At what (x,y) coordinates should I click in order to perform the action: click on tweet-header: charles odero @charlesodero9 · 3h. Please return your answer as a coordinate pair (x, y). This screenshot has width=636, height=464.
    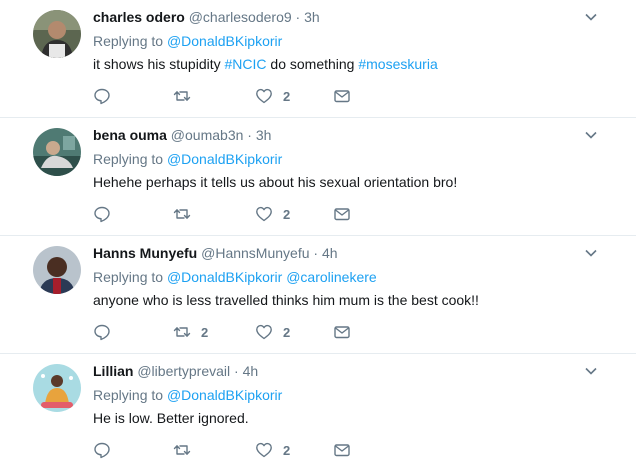
    Looking at the image, I should click on (206, 17).